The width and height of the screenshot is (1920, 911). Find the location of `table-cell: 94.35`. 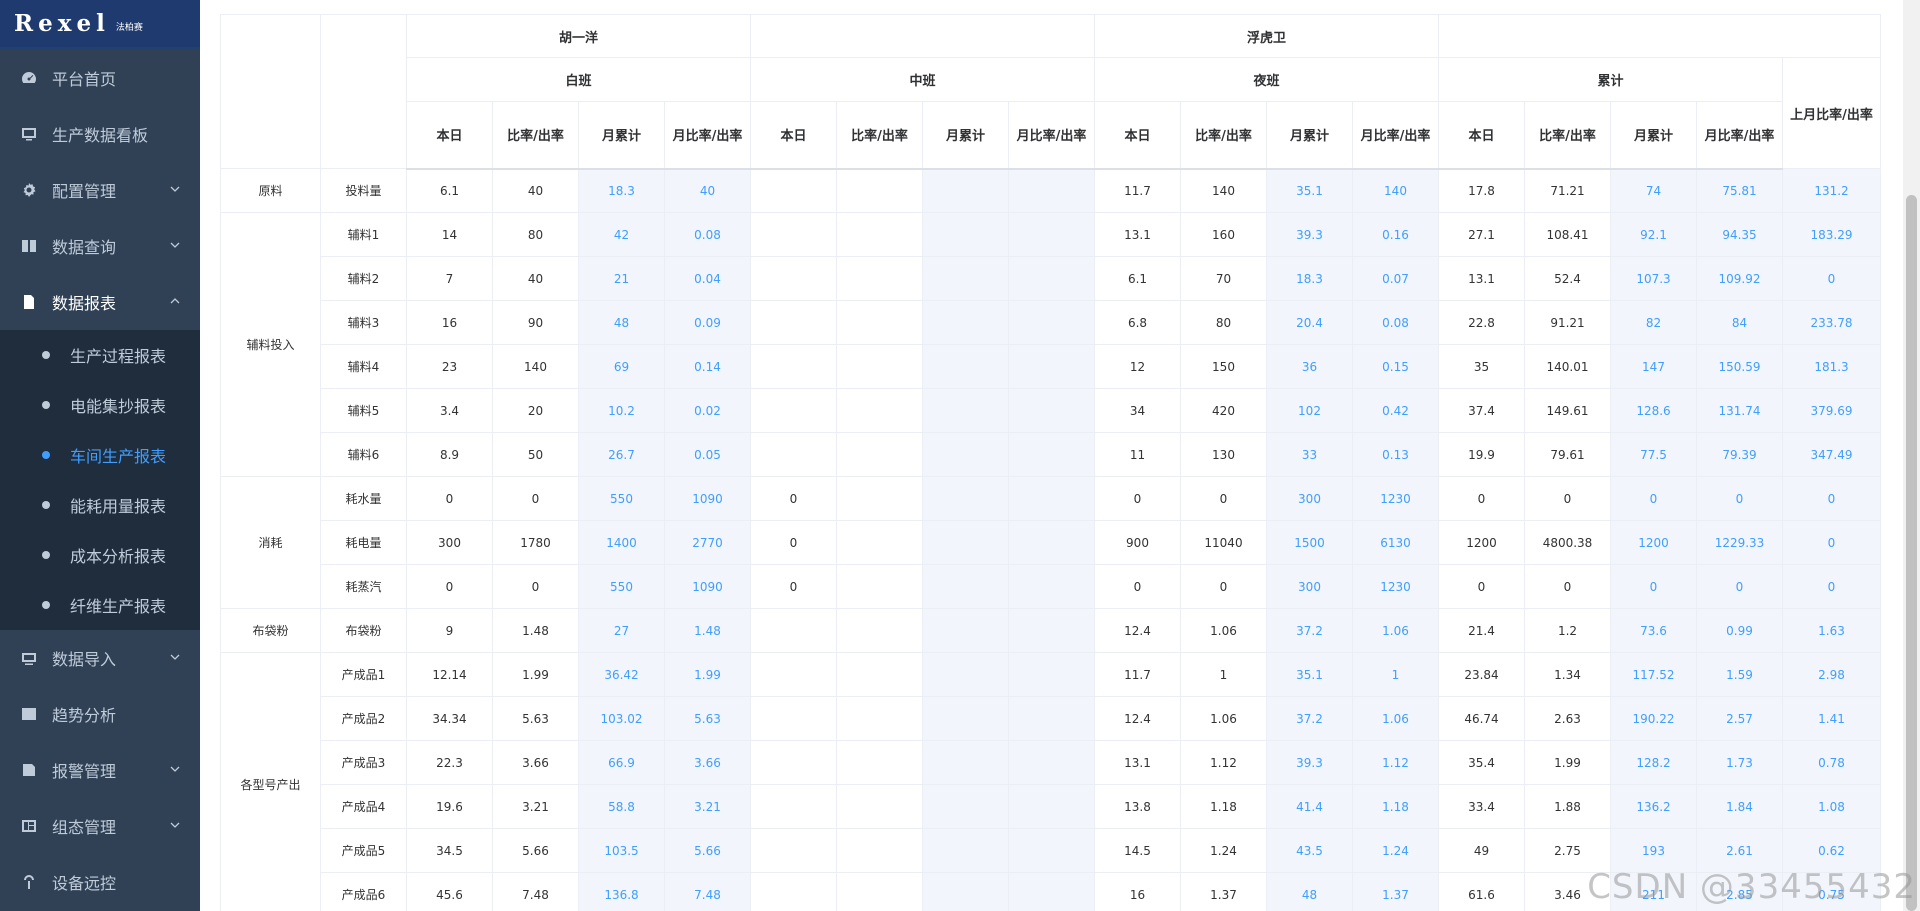

table-cell: 94.35 is located at coordinates (1739, 234).